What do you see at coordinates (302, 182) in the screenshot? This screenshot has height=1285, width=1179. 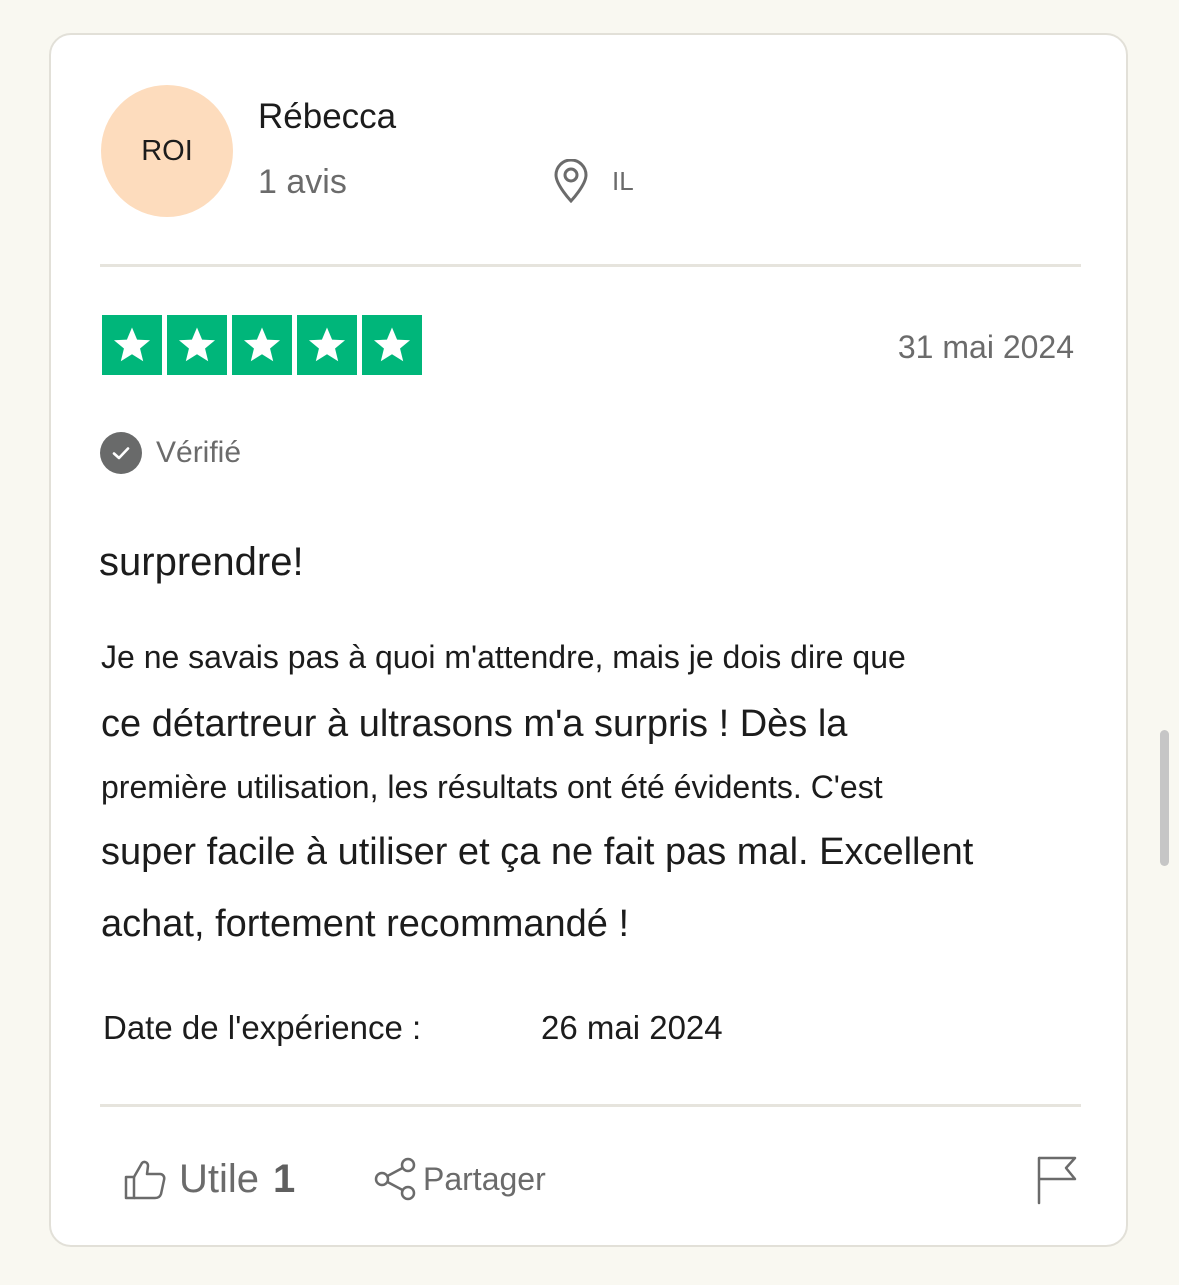 I see `review-count: 1 avis` at bounding box center [302, 182].